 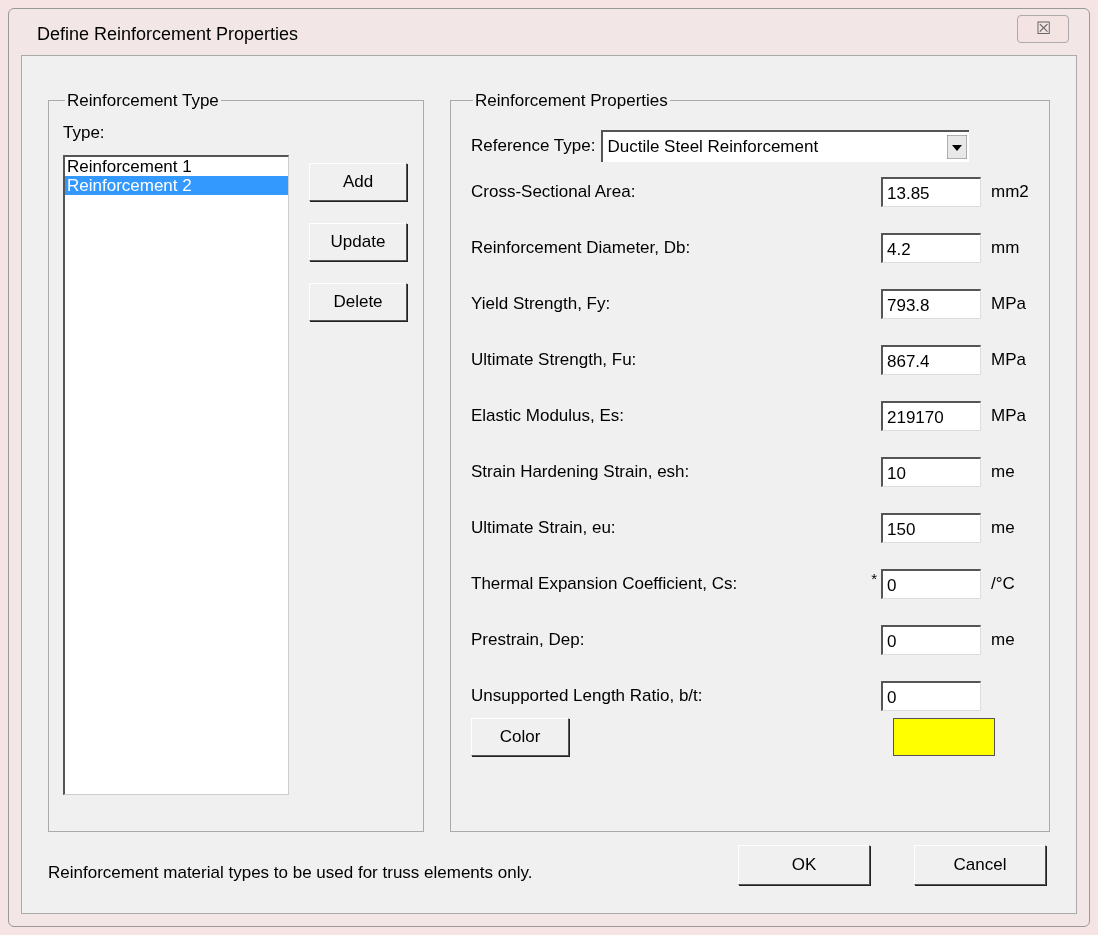 I want to click on field-label: Cross-Sectional Area:, so click(x=554, y=191).